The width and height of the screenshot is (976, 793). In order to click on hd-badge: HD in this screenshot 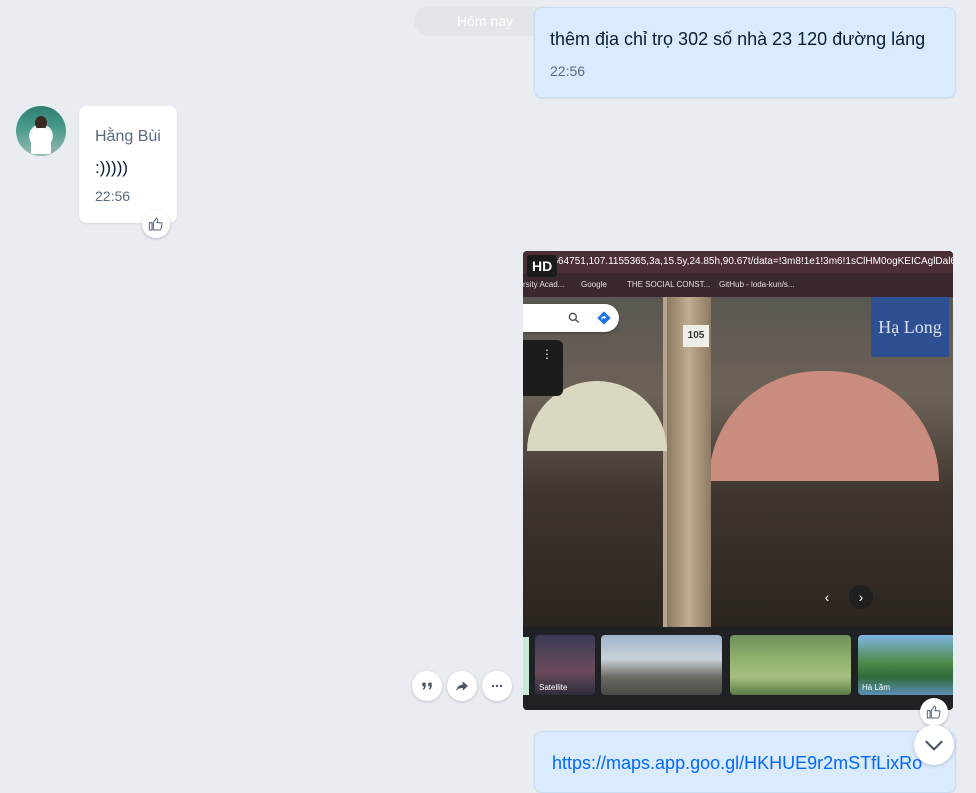, I will do `click(542, 266)`.